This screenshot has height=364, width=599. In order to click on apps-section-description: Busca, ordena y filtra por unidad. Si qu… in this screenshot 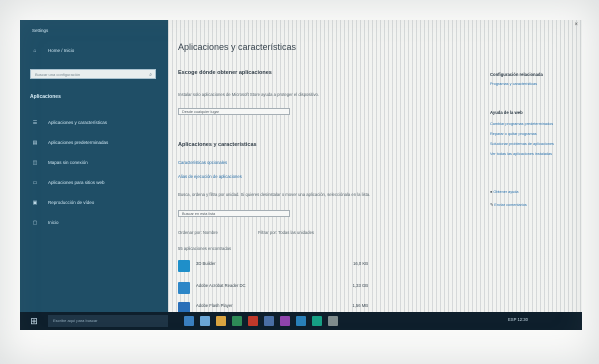, I will do `click(274, 194)`.